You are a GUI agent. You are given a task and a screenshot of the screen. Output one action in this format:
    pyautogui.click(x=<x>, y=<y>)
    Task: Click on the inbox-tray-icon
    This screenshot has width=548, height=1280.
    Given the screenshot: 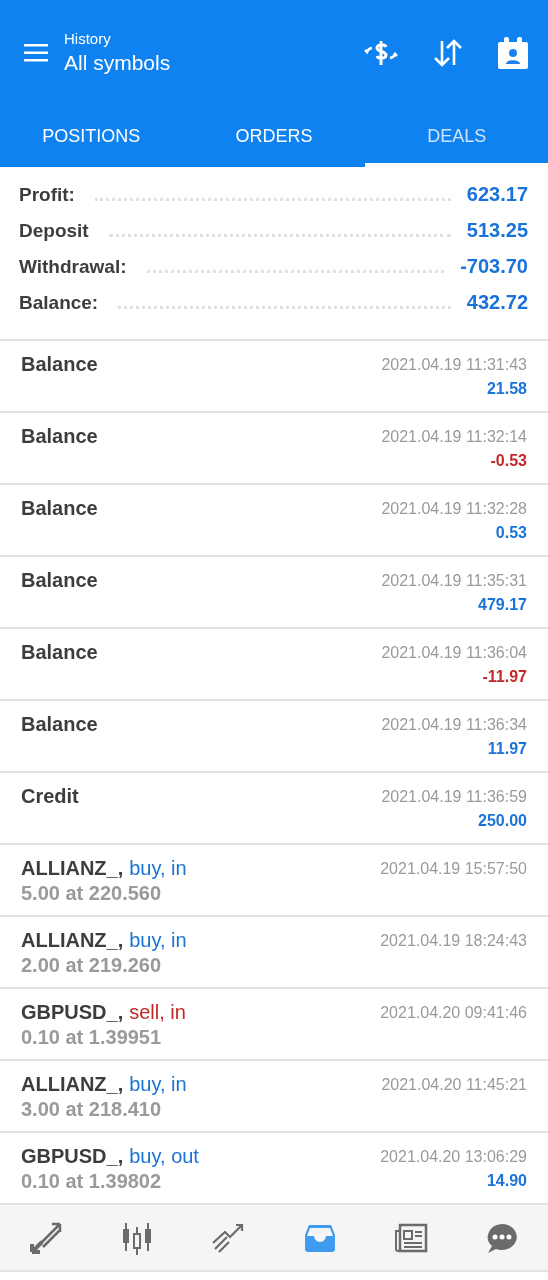 What is the action you would take?
    pyautogui.click(x=319, y=1237)
    